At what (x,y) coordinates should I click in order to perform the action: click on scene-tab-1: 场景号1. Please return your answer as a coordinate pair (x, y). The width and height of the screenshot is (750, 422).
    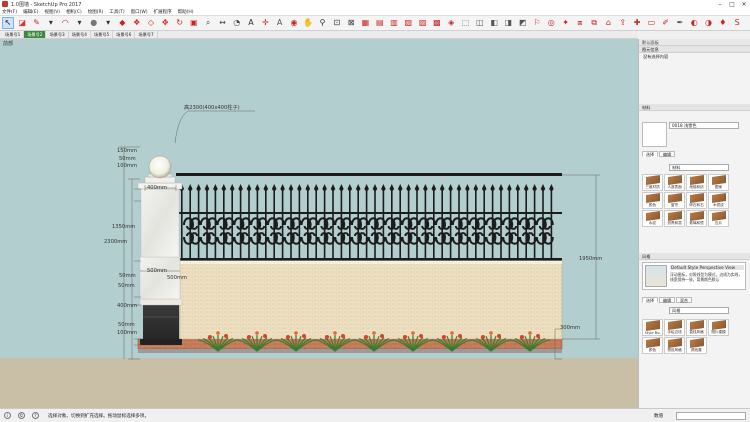
    Looking at the image, I should click on (13, 34).